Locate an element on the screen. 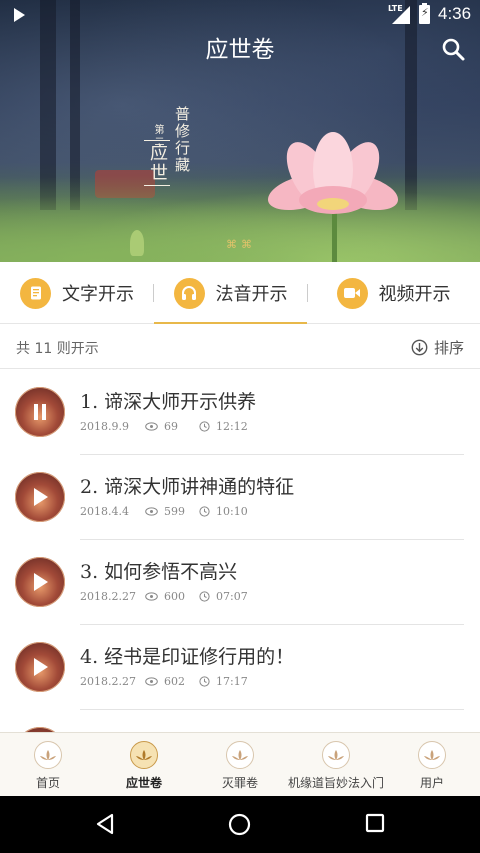 This screenshot has width=480, height=853. pause-icon is located at coordinates (40, 412).